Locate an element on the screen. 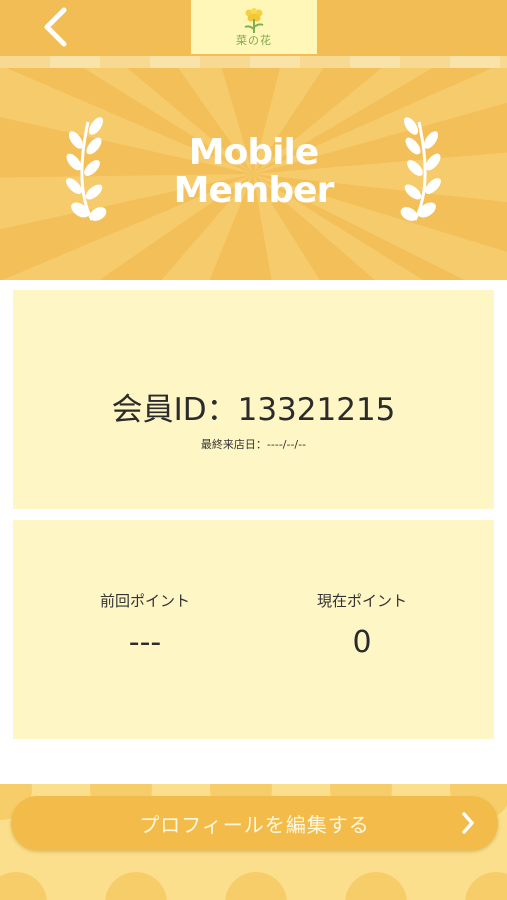 The image size is (507, 900). laurel-right-icon is located at coordinates (420, 169).